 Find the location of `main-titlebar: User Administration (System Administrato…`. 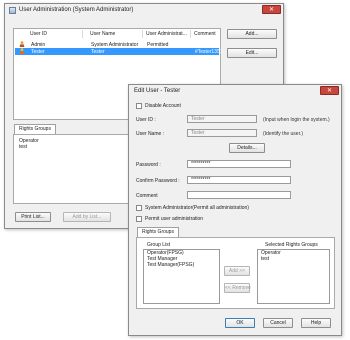

main-titlebar: User Administration (System Administrato… is located at coordinates (144, 10).